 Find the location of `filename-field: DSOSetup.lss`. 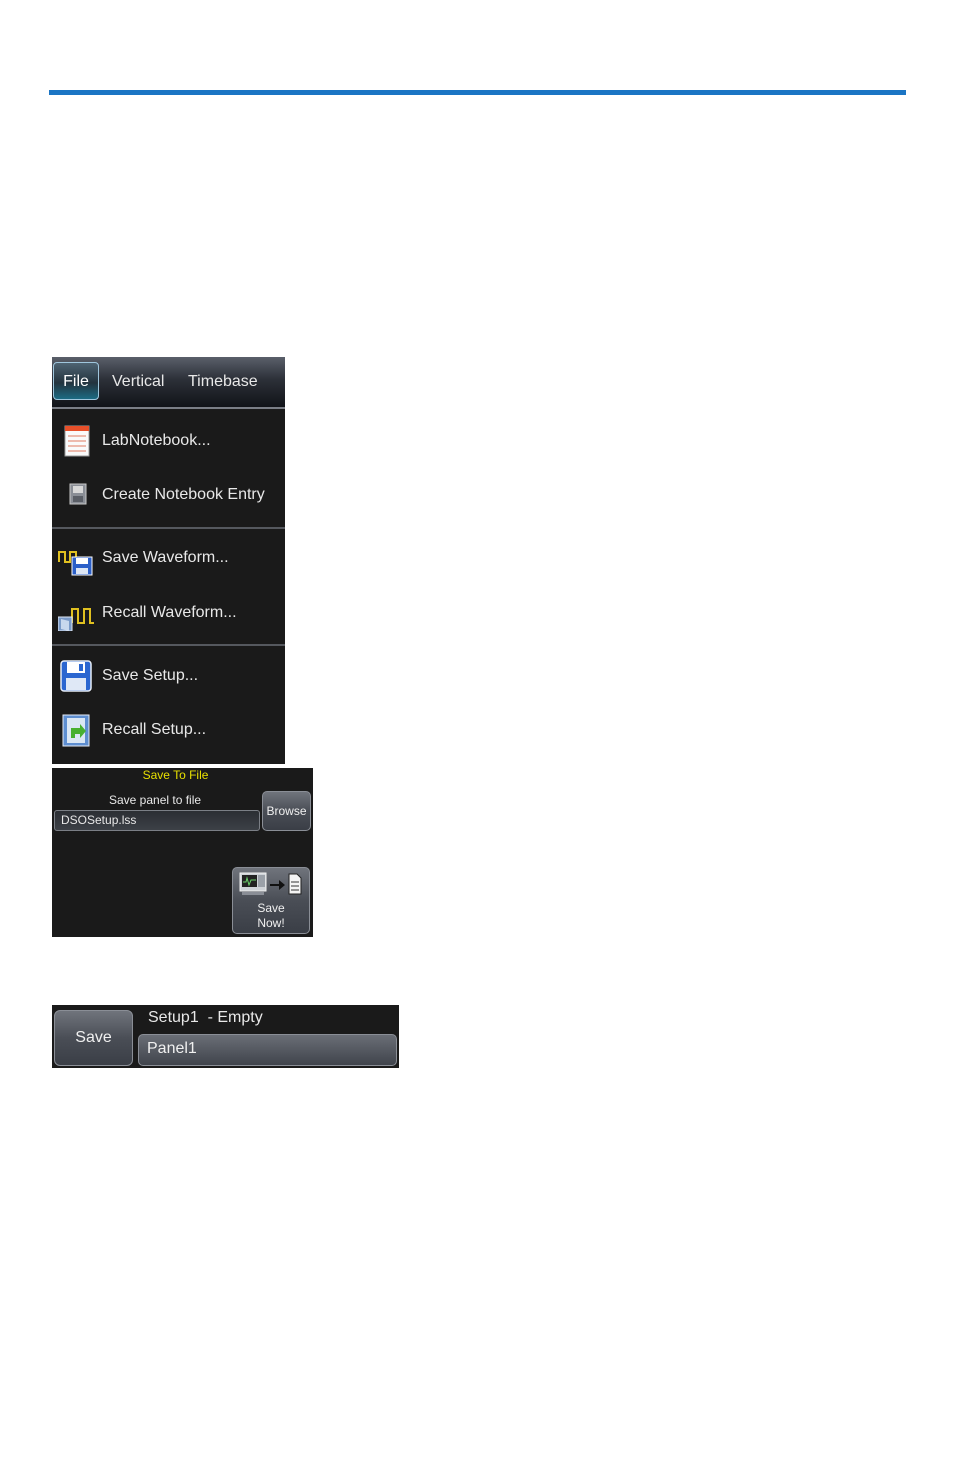

filename-field: DSOSetup.lss is located at coordinates (157, 820).